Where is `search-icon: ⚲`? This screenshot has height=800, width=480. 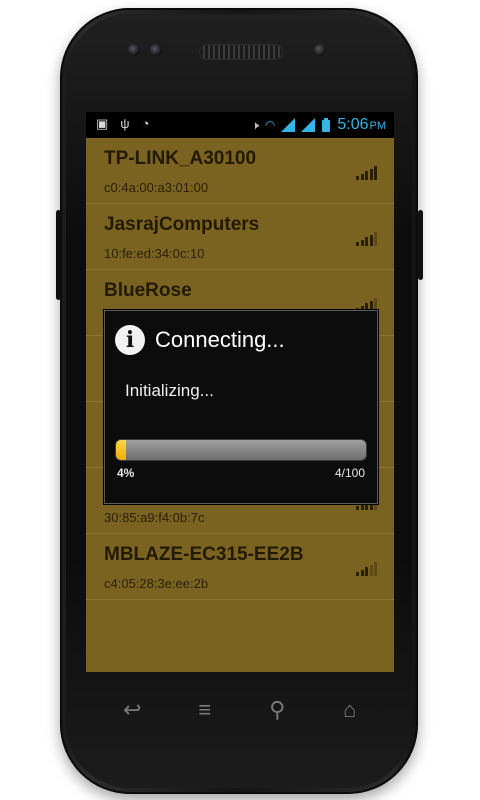 search-icon: ⚲ is located at coordinates (277, 710).